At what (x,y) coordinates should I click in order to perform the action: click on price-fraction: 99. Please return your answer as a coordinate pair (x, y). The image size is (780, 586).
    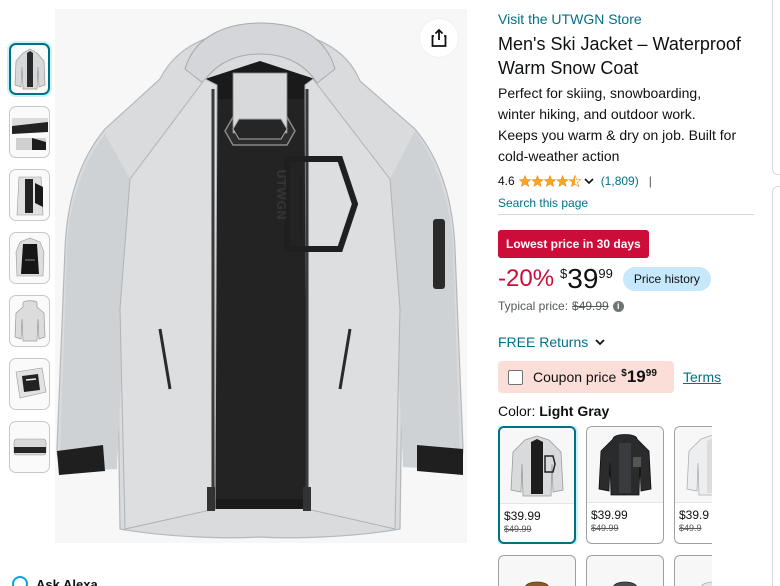
    Looking at the image, I should click on (605, 273).